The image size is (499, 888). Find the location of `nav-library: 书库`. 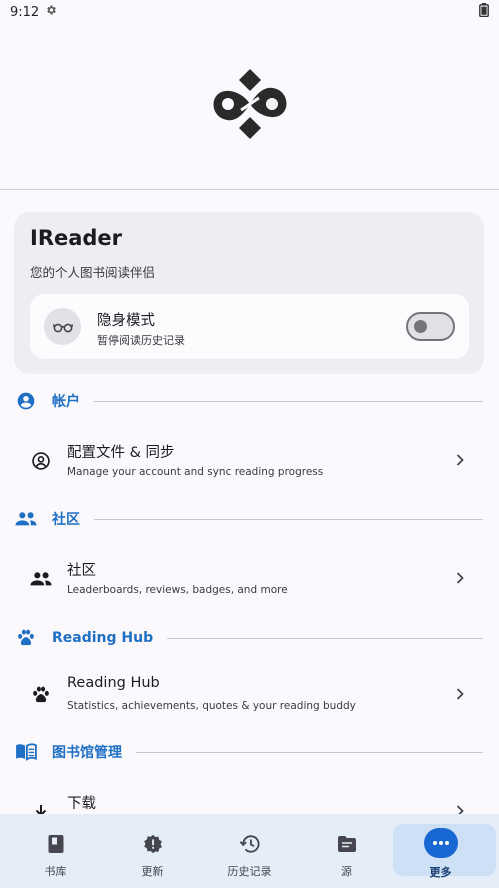

nav-library: 书库 is located at coordinates (55, 851).